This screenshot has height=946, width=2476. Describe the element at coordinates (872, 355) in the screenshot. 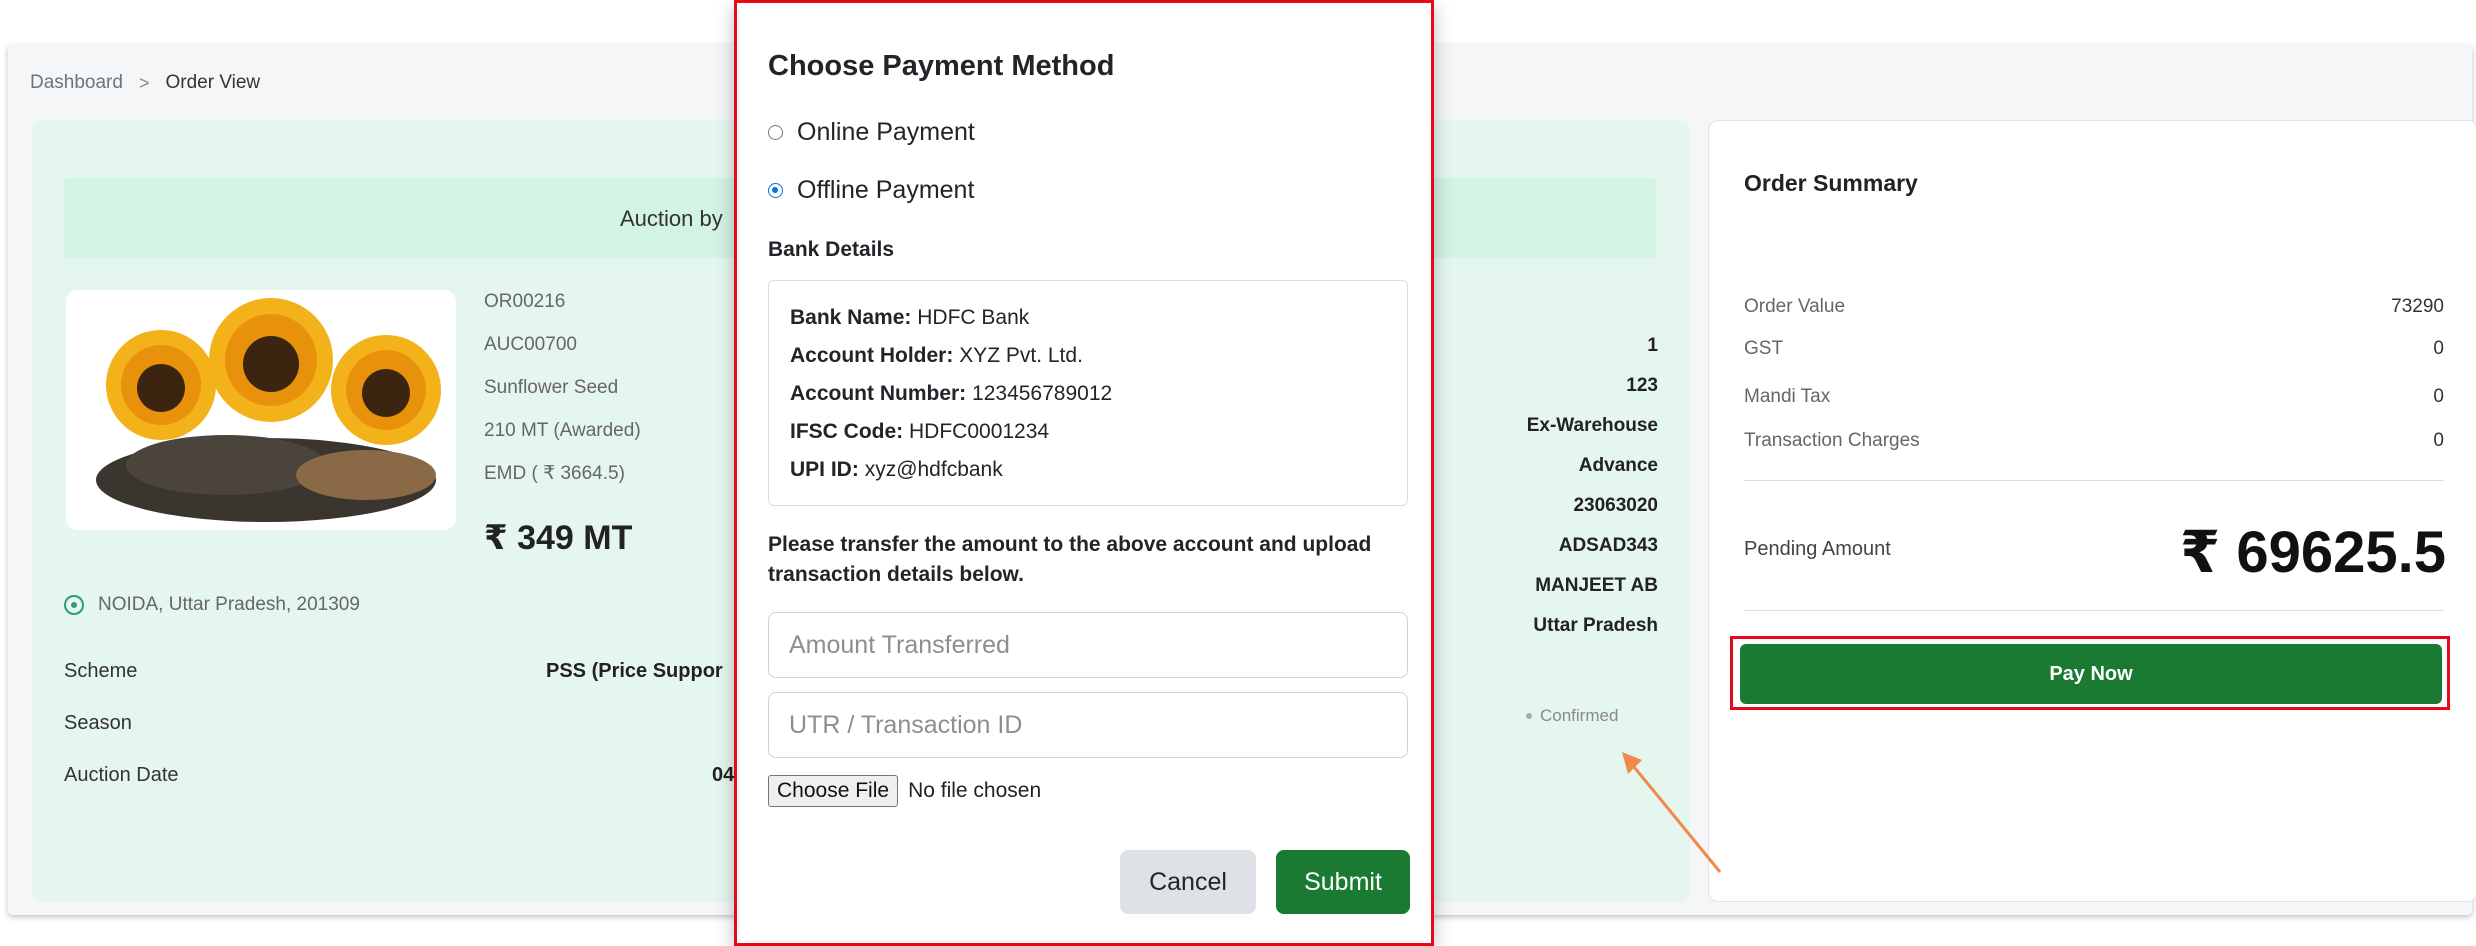

I see `bank-key: Account Holder:` at that location.